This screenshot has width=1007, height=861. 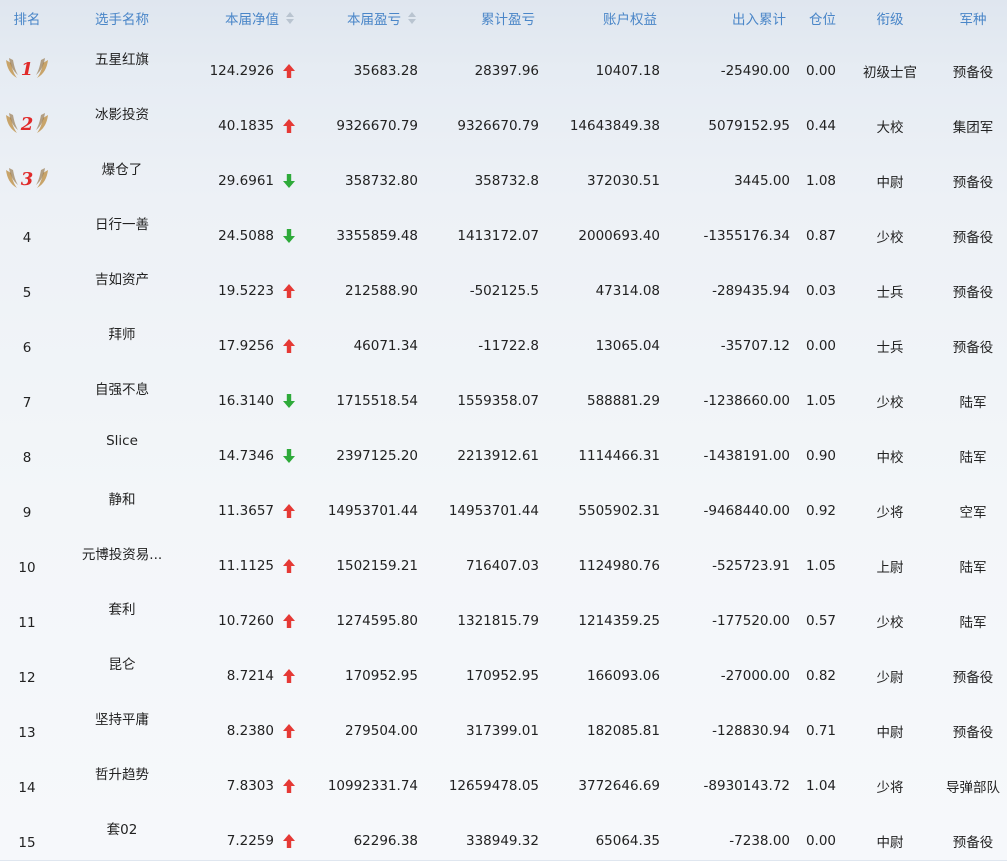 I want to click on player-name: 吉如资产, so click(x=122, y=283).